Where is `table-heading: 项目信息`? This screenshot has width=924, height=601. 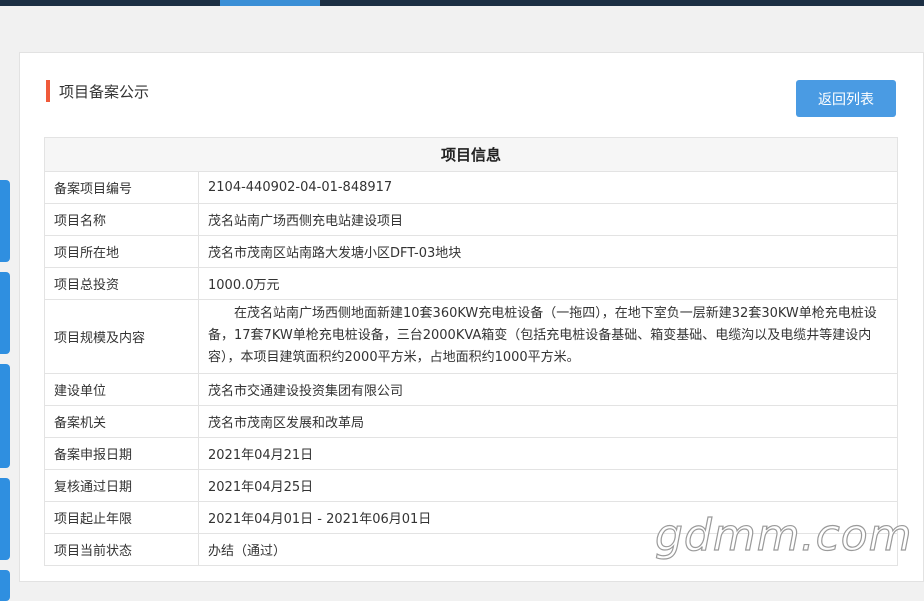 table-heading: 项目信息 is located at coordinates (471, 154).